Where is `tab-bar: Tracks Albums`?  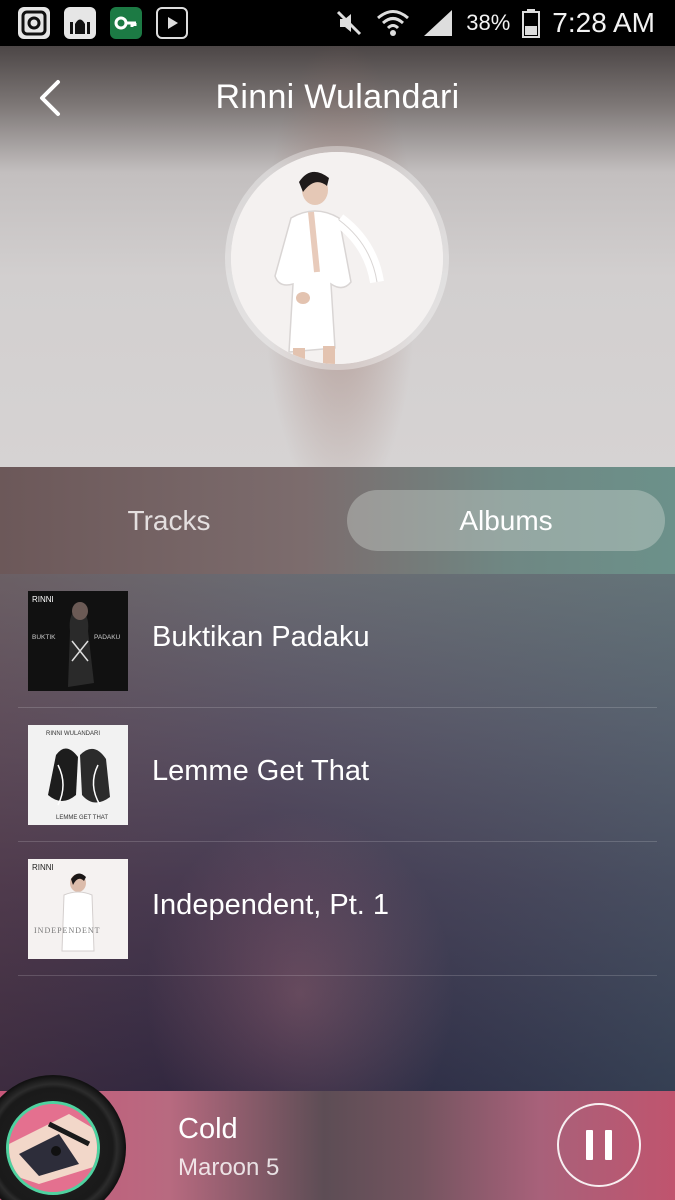 tab-bar: Tracks Albums is located at coordinates (337, 520).